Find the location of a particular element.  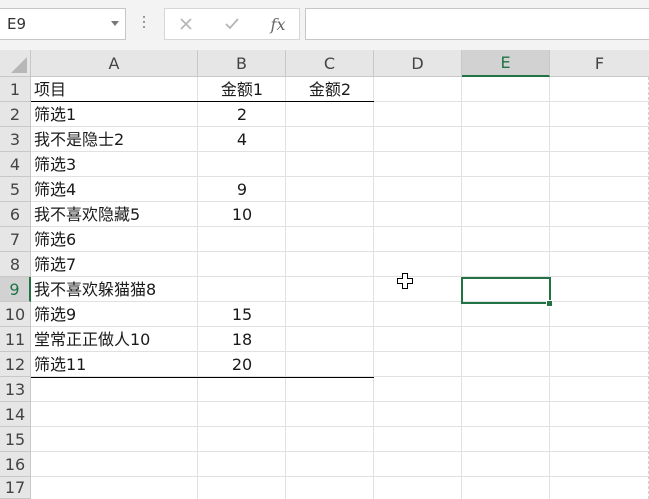

row-header-3: 3 is located at coordinates (15, 139).